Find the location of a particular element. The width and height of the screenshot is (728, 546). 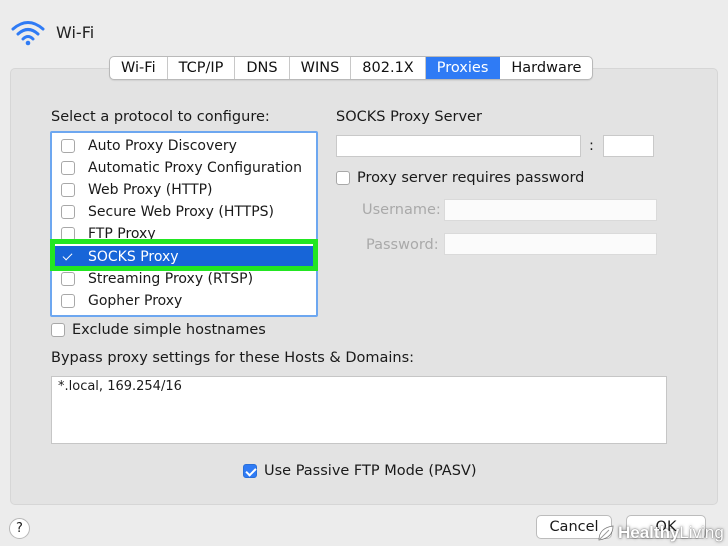

username-label: Username: is located at coordinates (401, 210).